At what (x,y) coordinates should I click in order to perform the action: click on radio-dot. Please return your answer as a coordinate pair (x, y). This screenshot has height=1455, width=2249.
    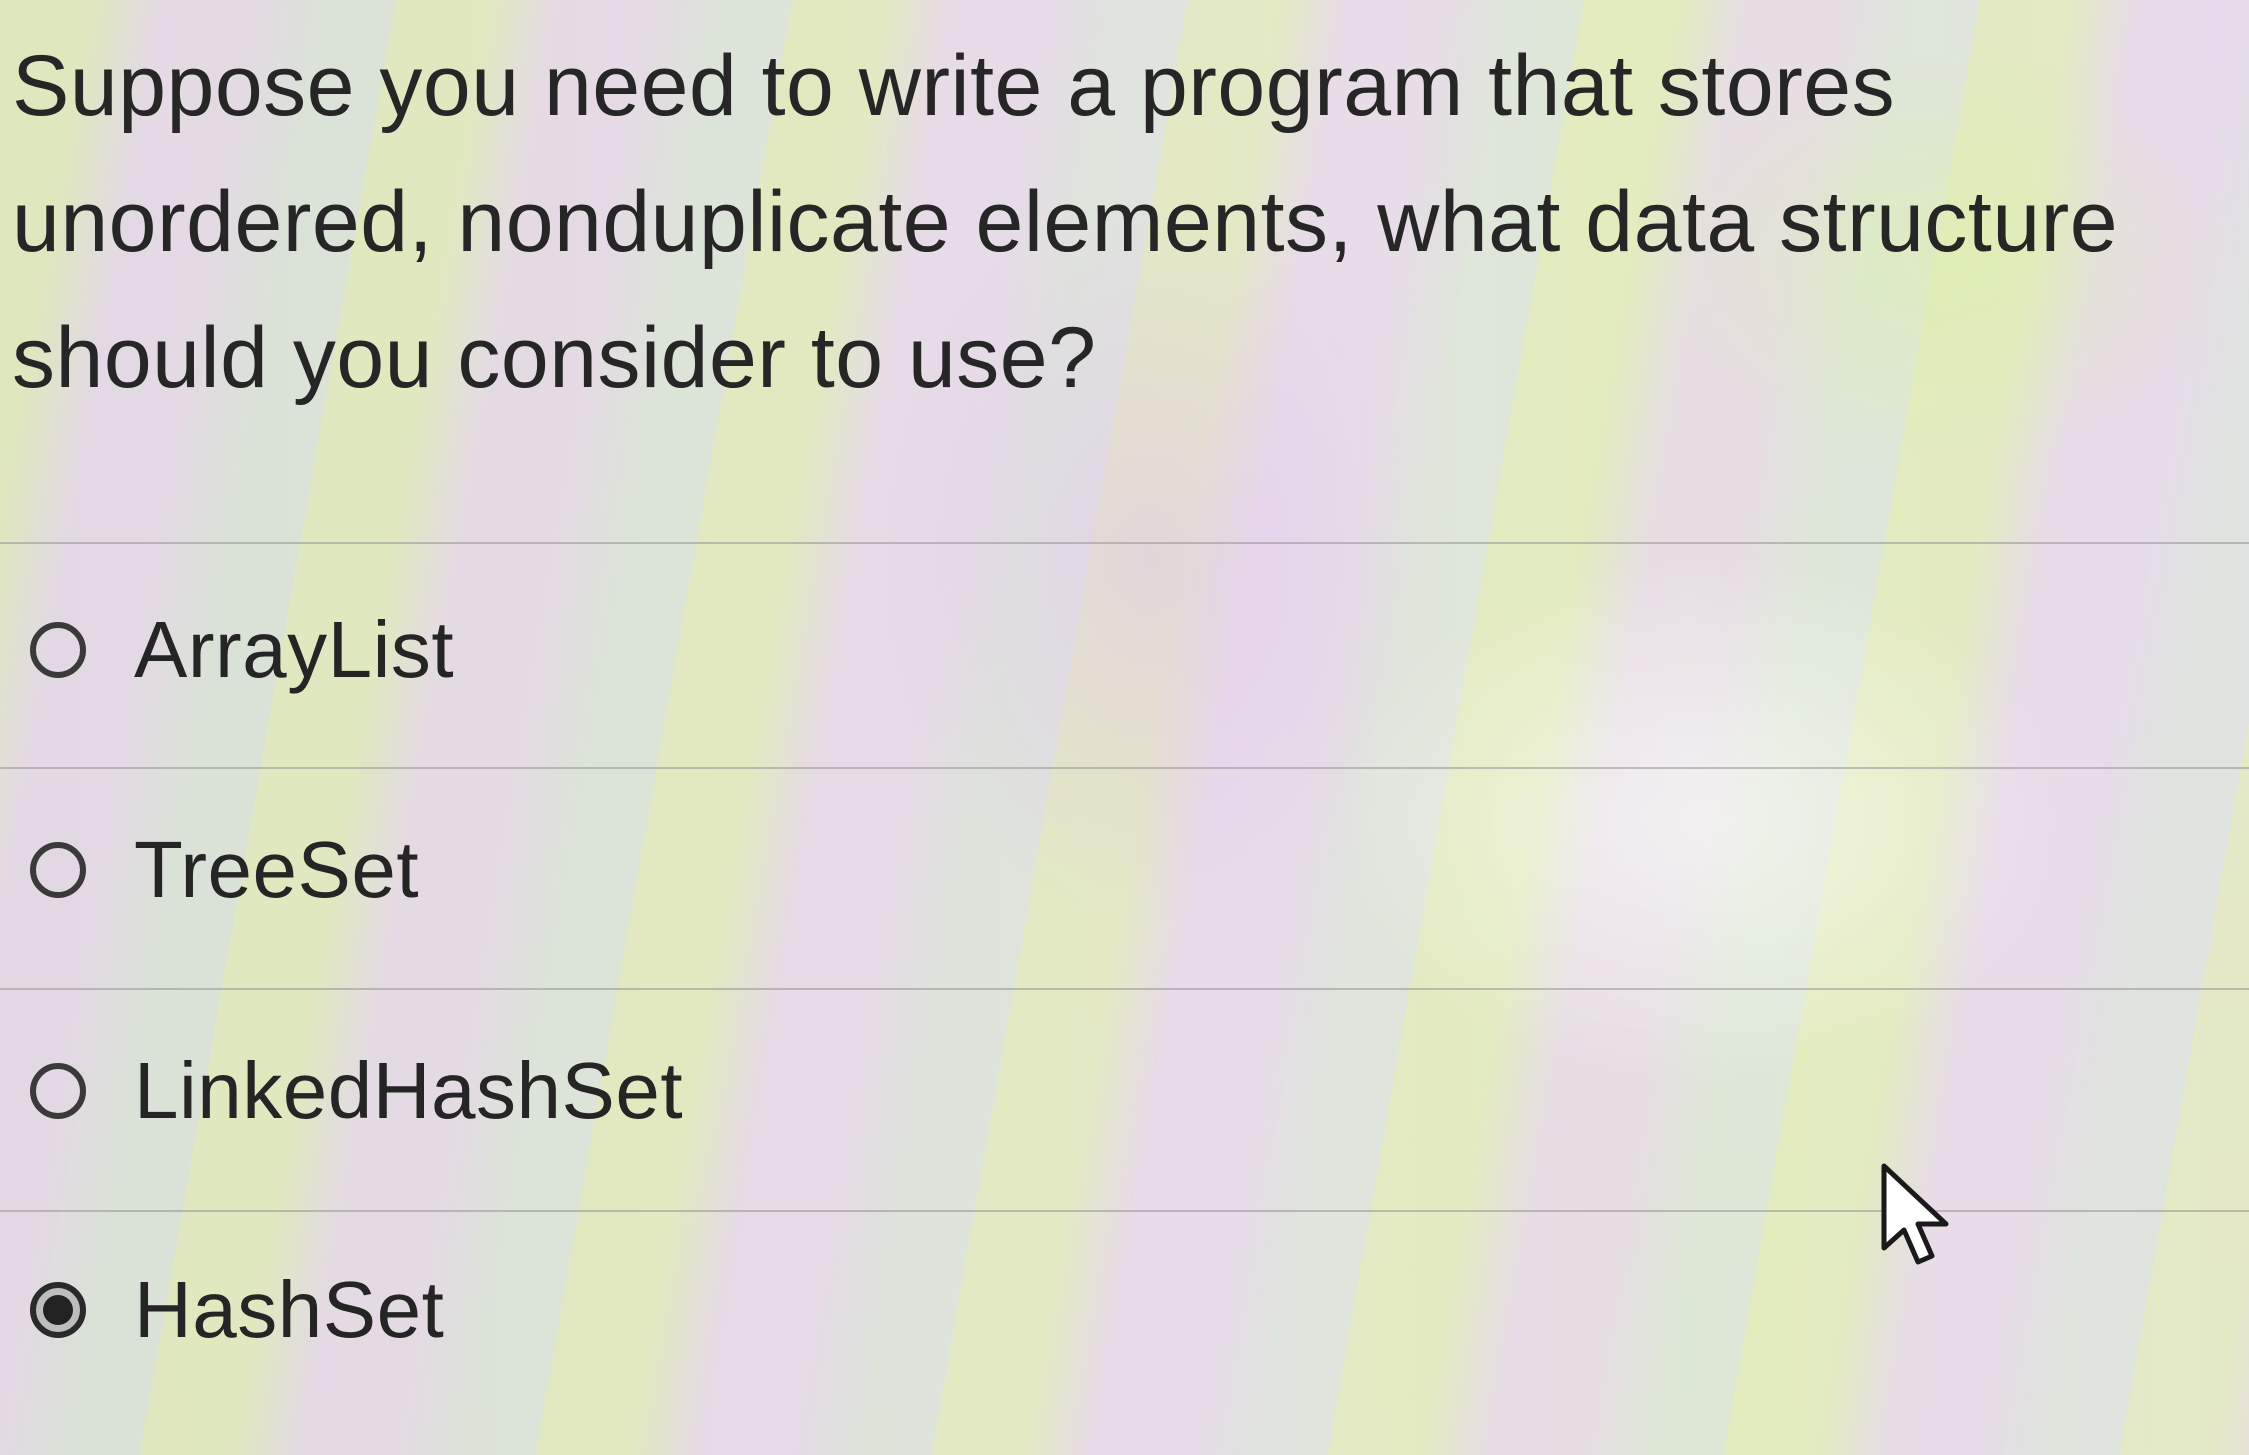
    Looking at the image, I should click on (58, 1310).